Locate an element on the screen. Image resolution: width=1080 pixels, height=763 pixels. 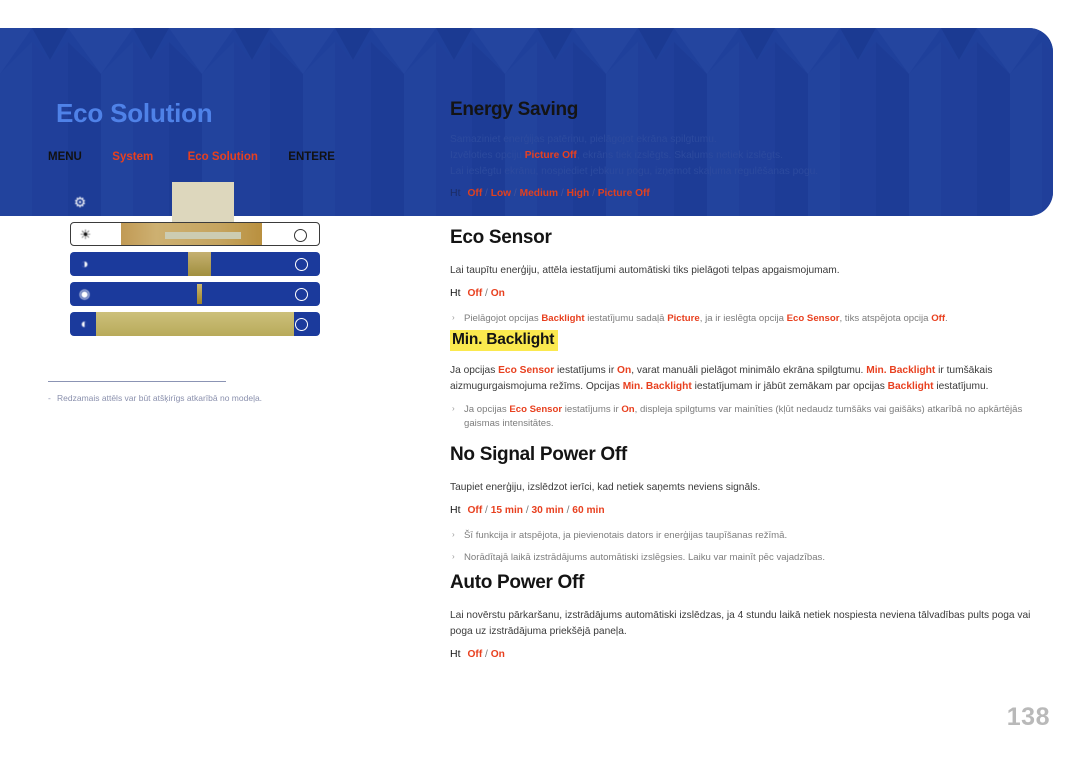
breadcrumb-level2: Eco Solution is located at coordinates (223, 157).